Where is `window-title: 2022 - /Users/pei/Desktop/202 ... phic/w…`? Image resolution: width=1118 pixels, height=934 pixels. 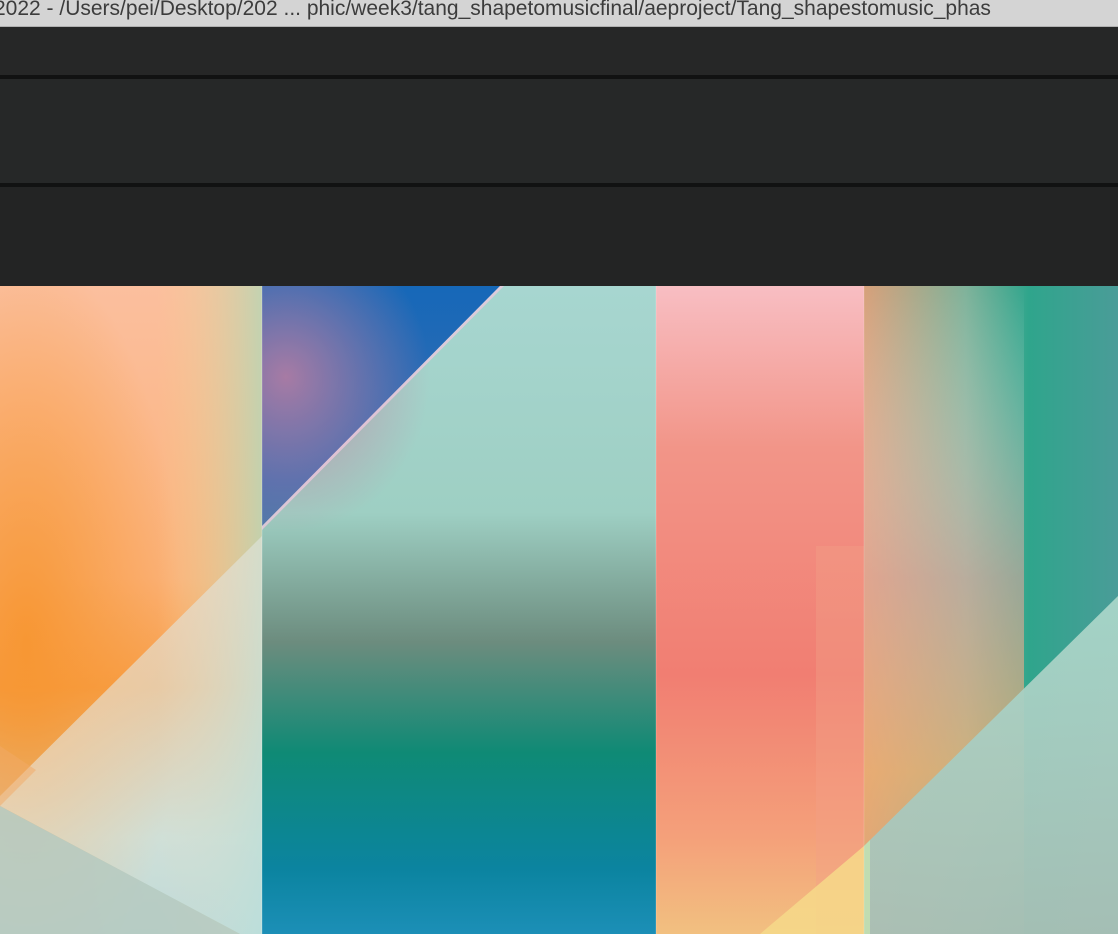 window-title: 2022 - /Users/pei/Desktop/202 ... phic/w… is located at coordinates (495, 10).